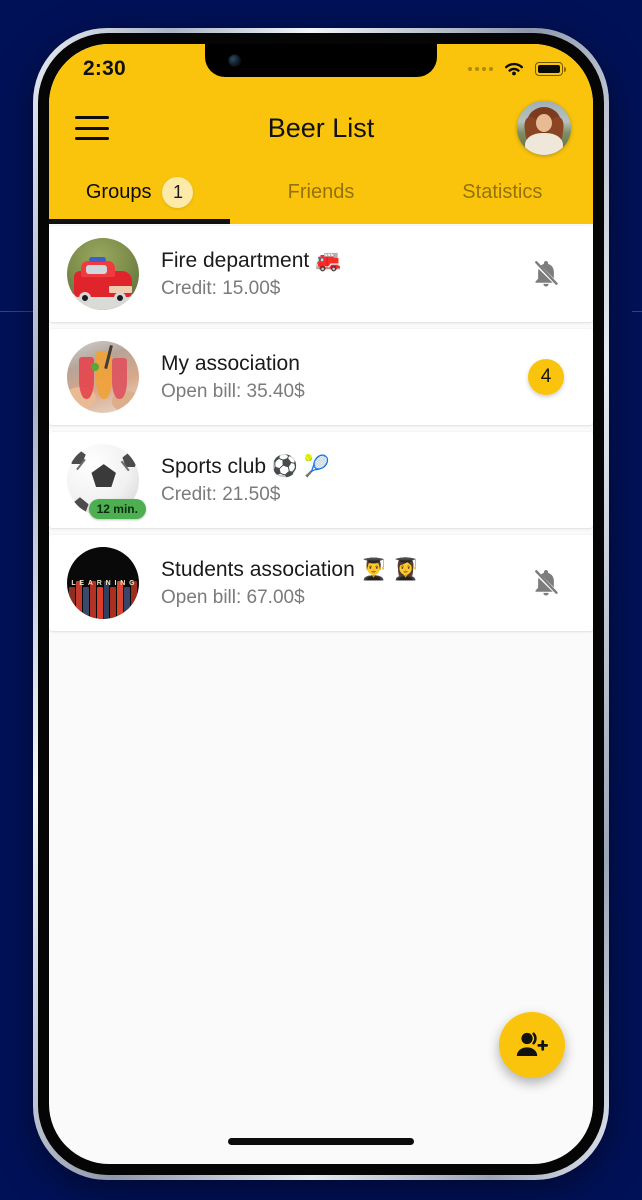  I want to click on group-title: Students association 👨‍🎓 👩‍🎓, so click(290, 569).